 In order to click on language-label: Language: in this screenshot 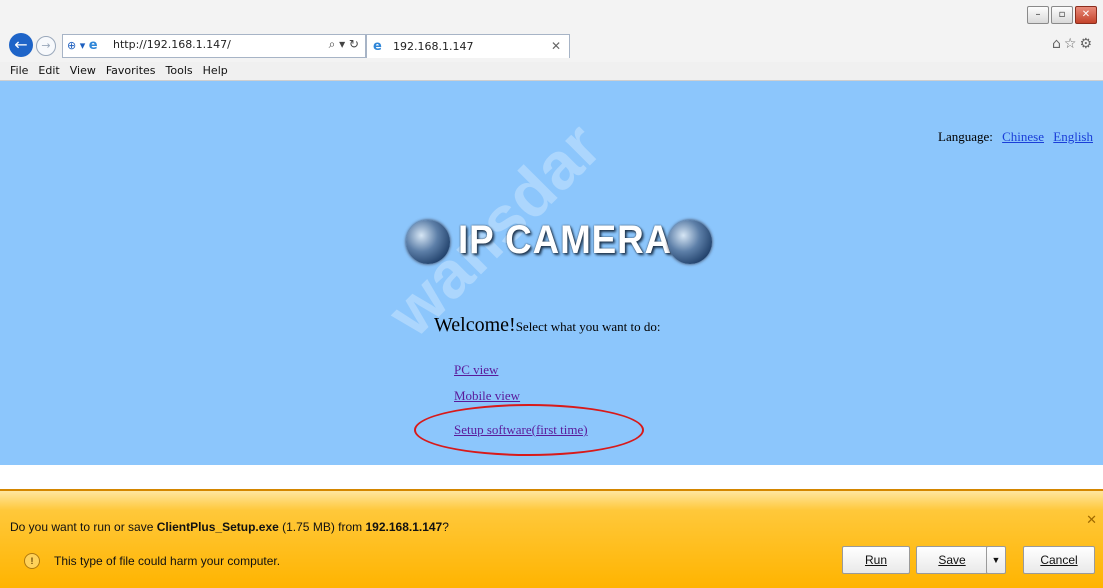, I will do `click(965, 136)`.